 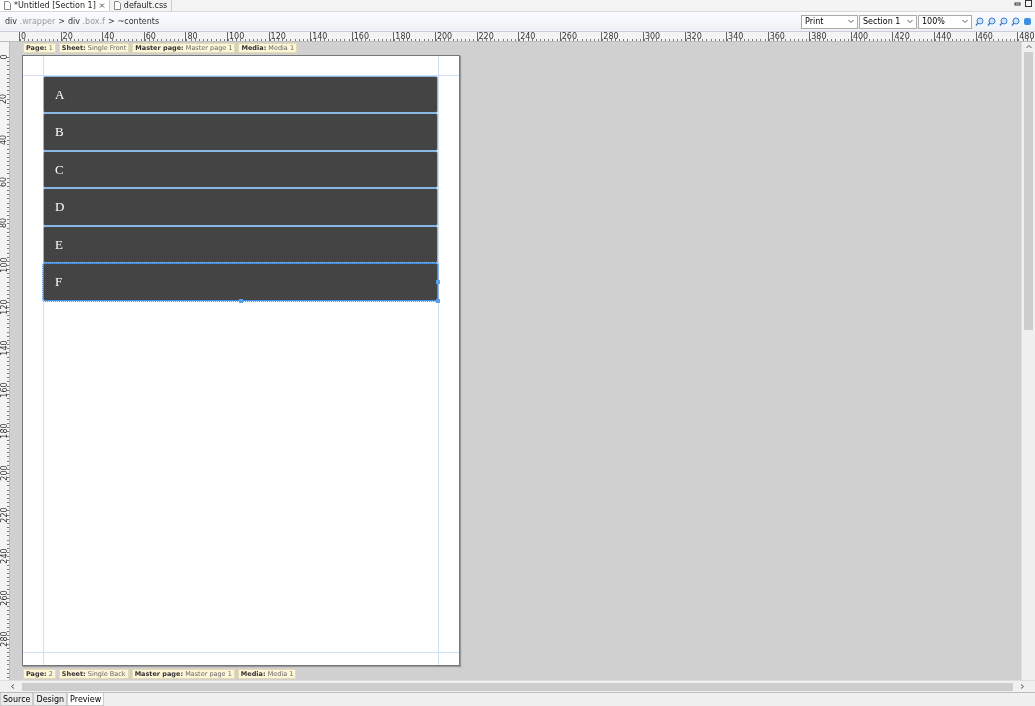 What do you see at coordinates (13, 686) in the screenshot?
I see `chevron-left-icon` at bounding box center [13, 686].